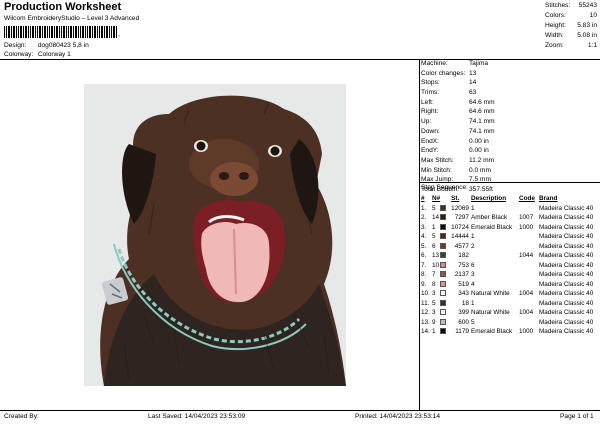 This screenshot has height=424, width=600. What do you see at coordinates (449, 83) in the screenshot?
I see `info-row: Stops: 14` at bounding box center [449, 83].